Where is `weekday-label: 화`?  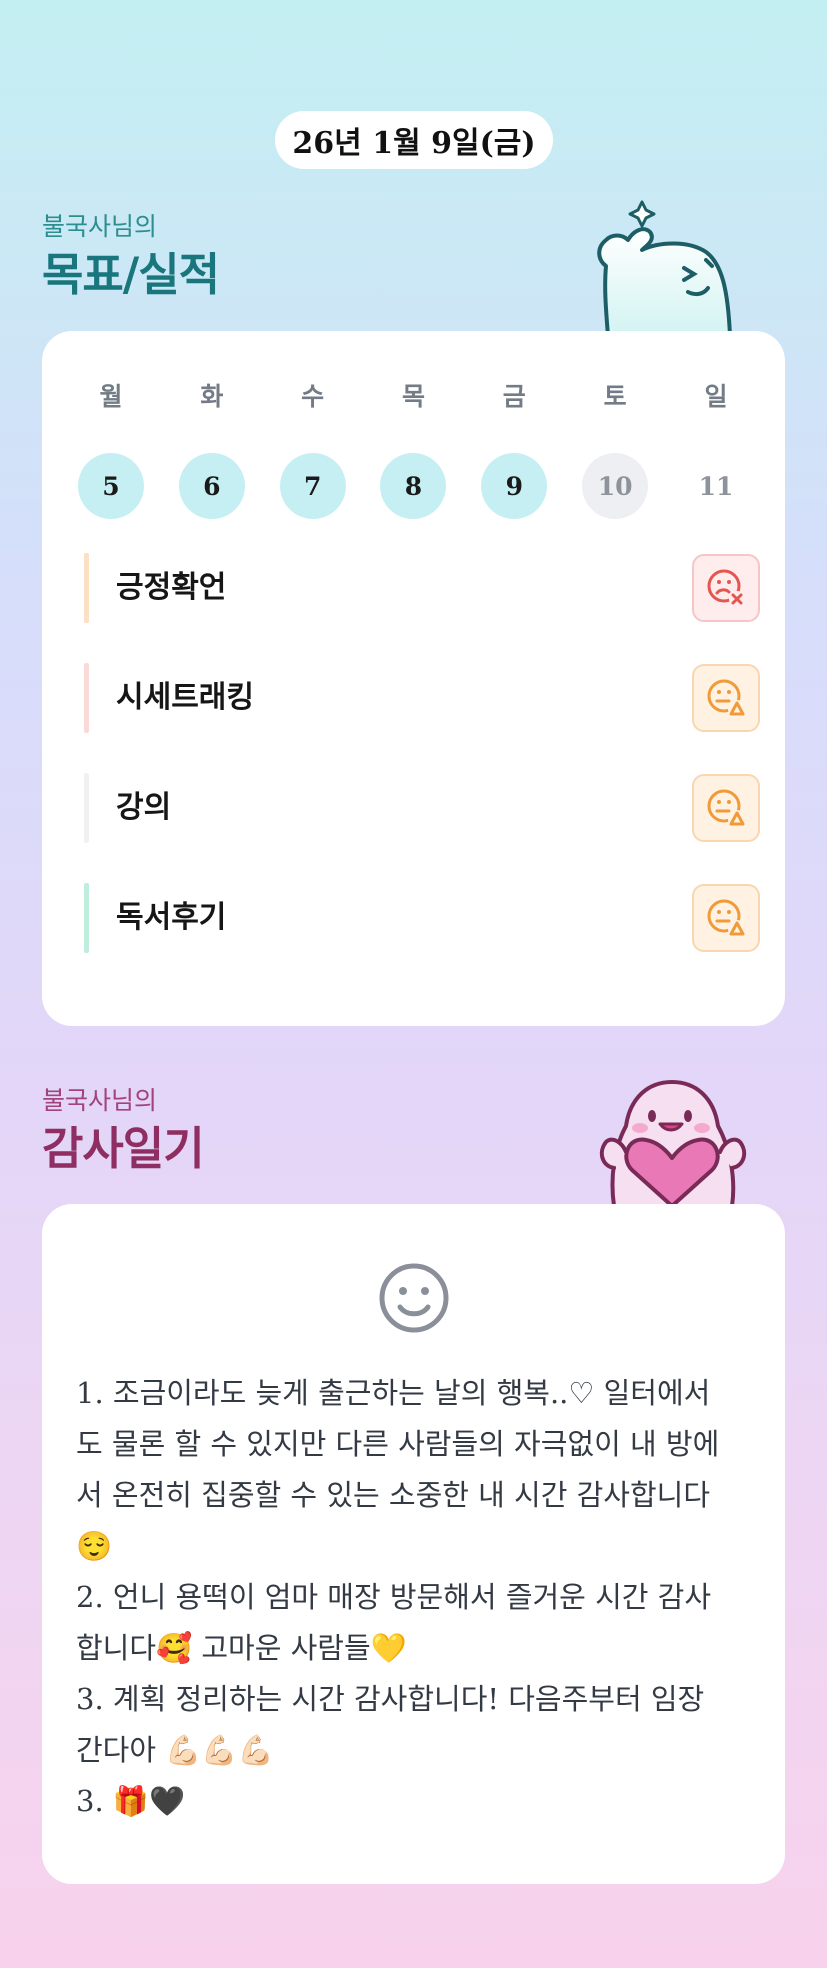
weekday-label: 화 is located at coordinates (212, 396).